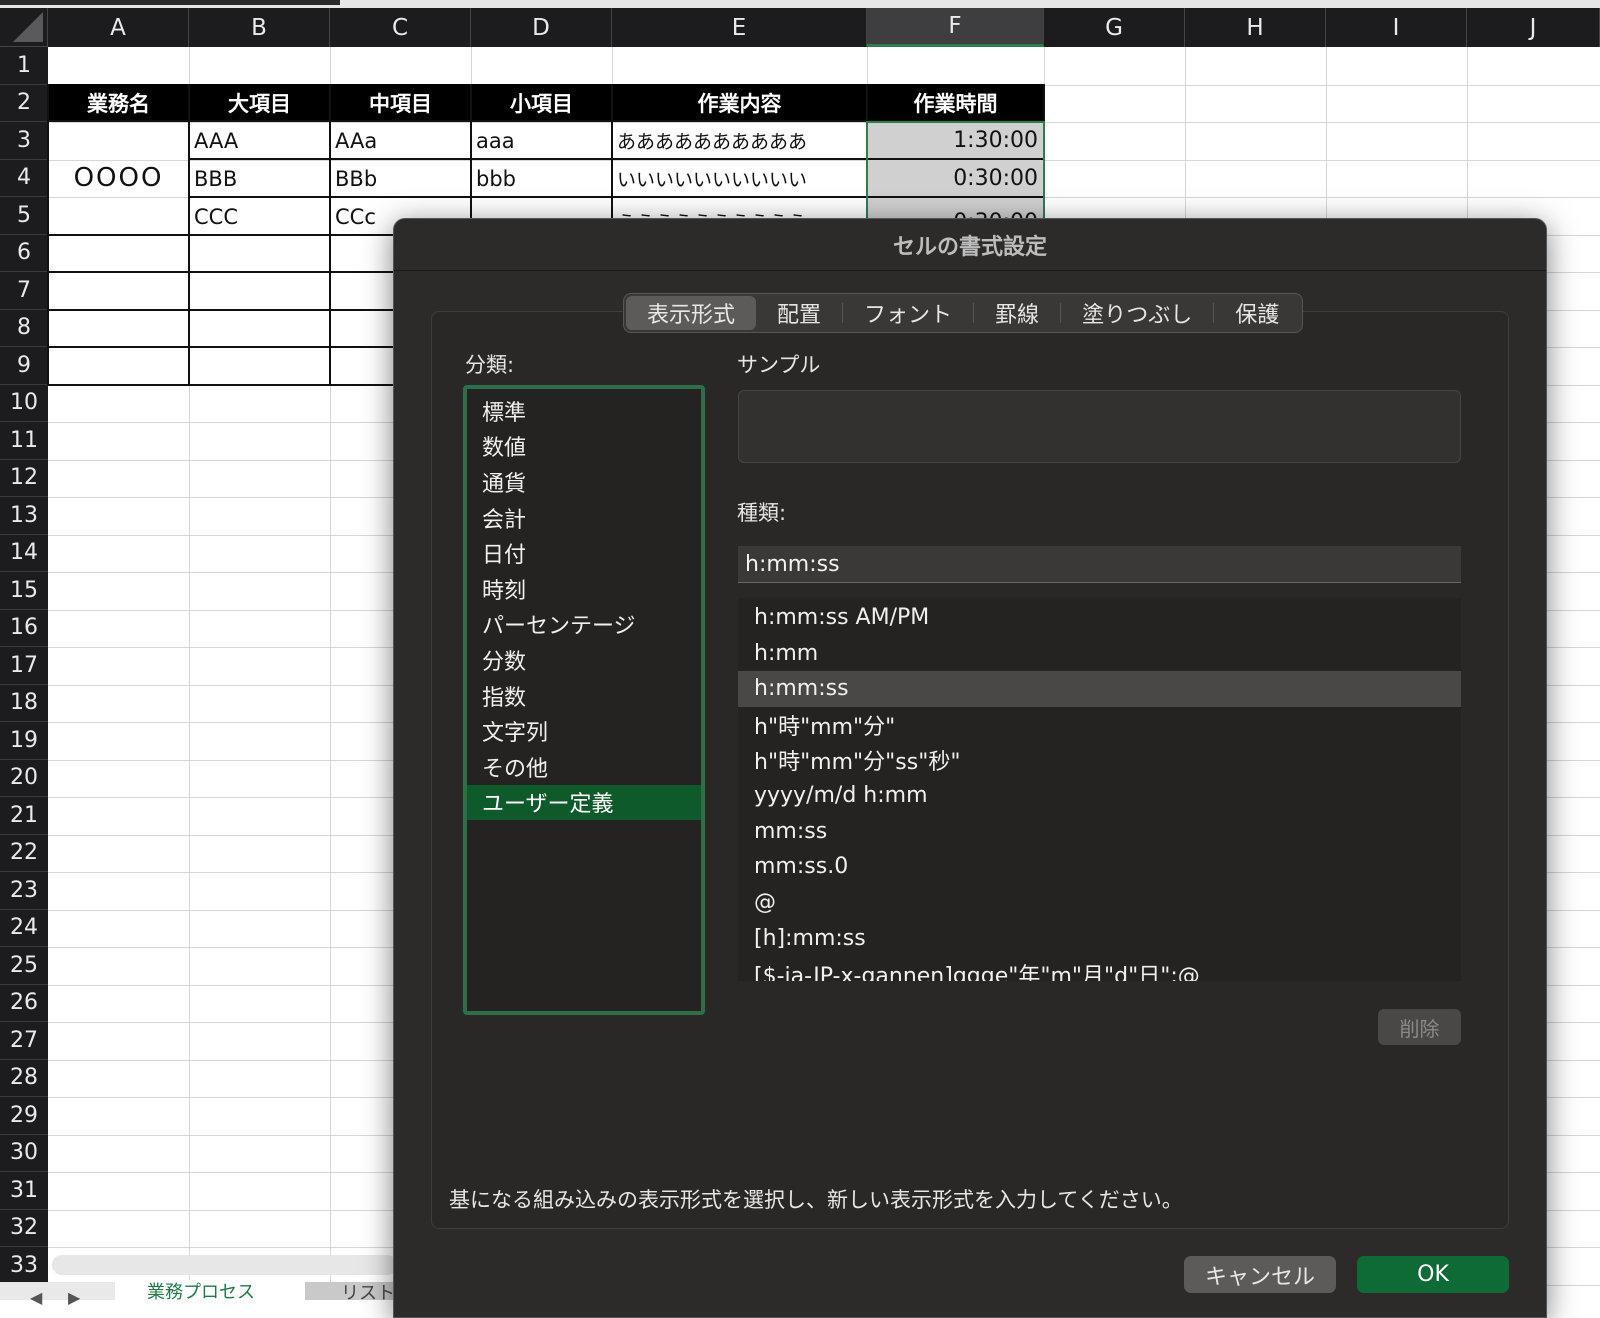 This screenshot has width=1600, height=1318. Describe the element at coordinates (1099, 832) in the screenshot. I see `format-item: mm:ss` at that location.